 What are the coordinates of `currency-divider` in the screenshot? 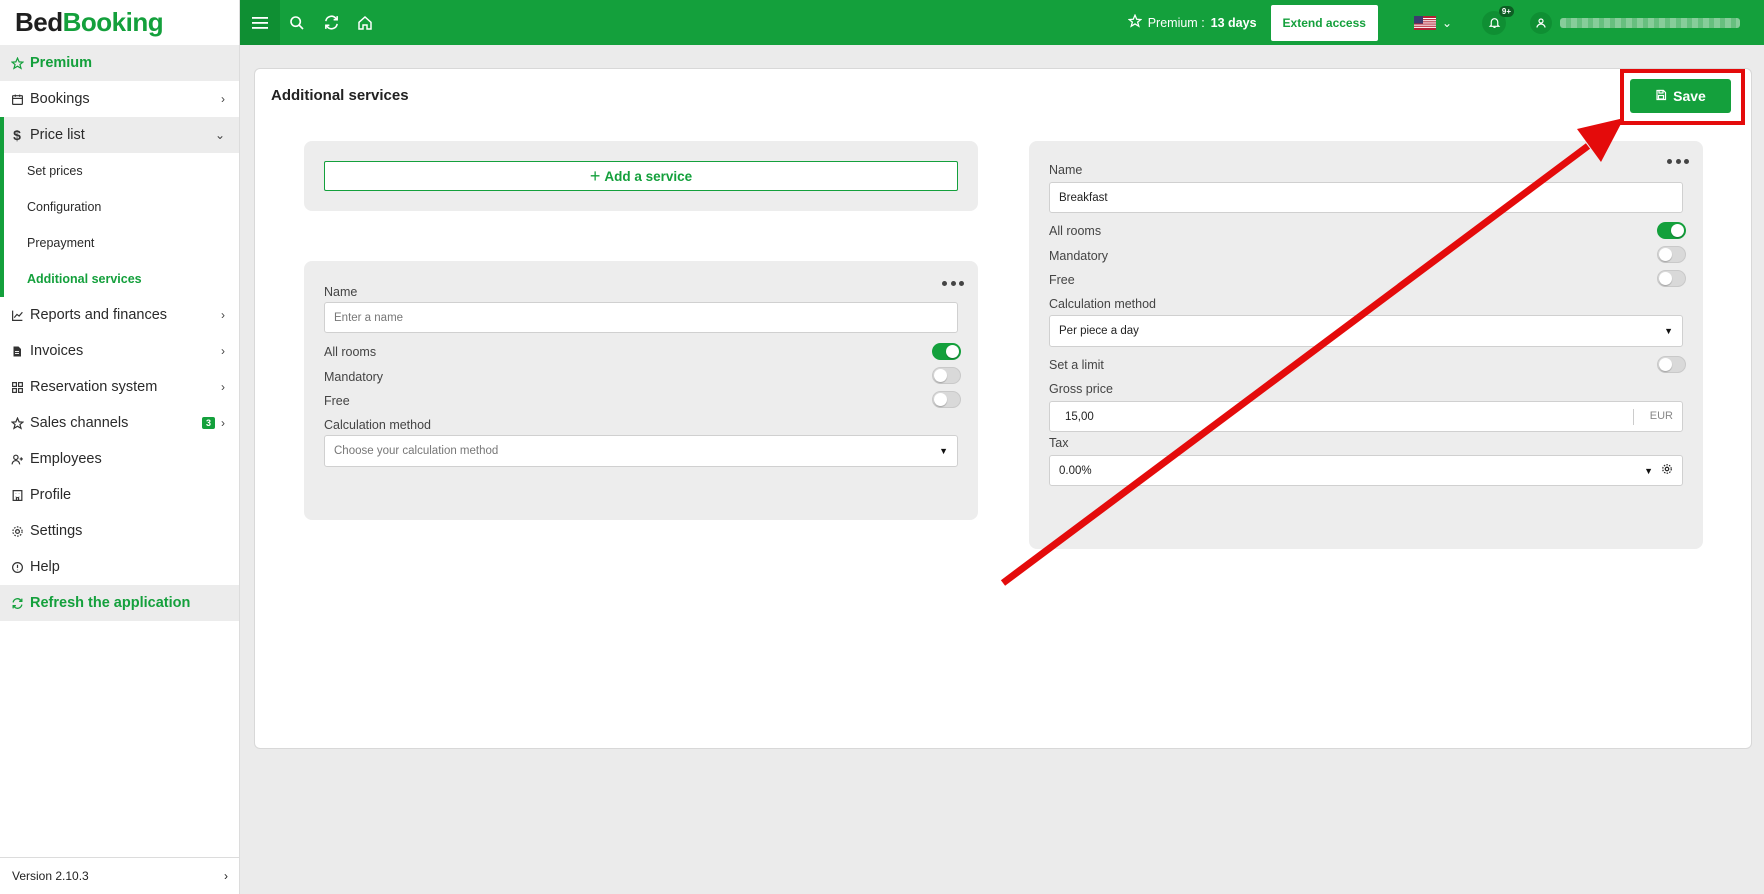 It's located at (1633, 417).